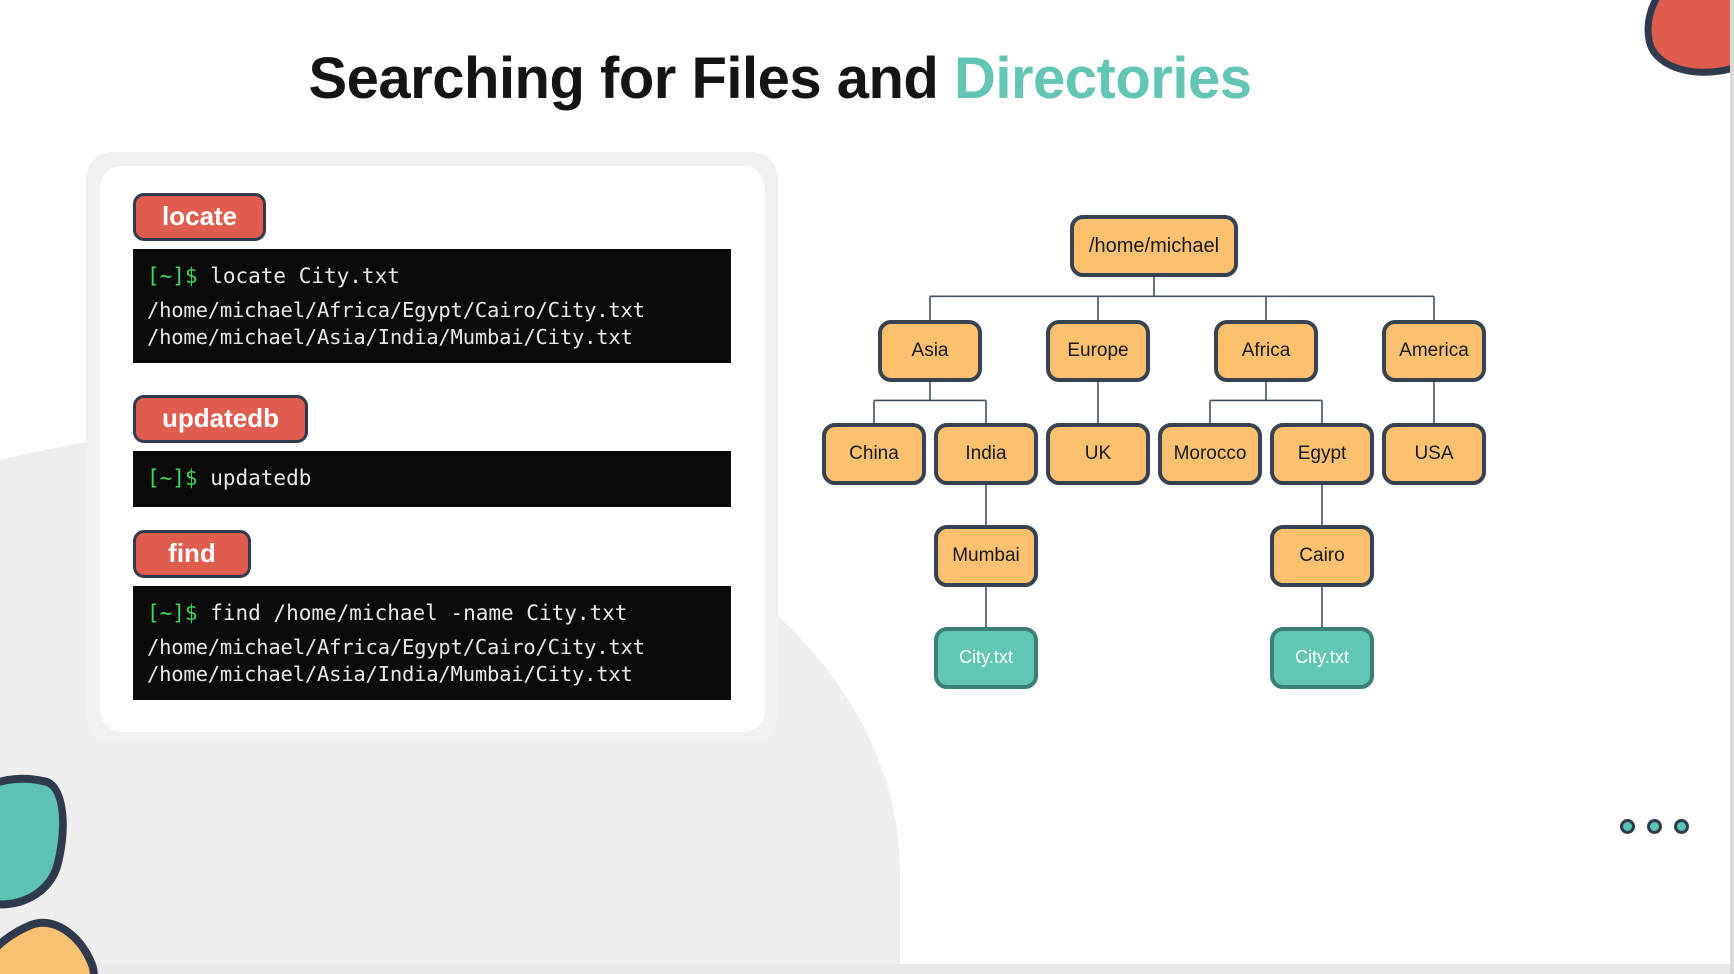 The image size is (1734, 974). I want to click on command-block-updatedb: updatedb [~]$ updatedb, so click(432, 451).